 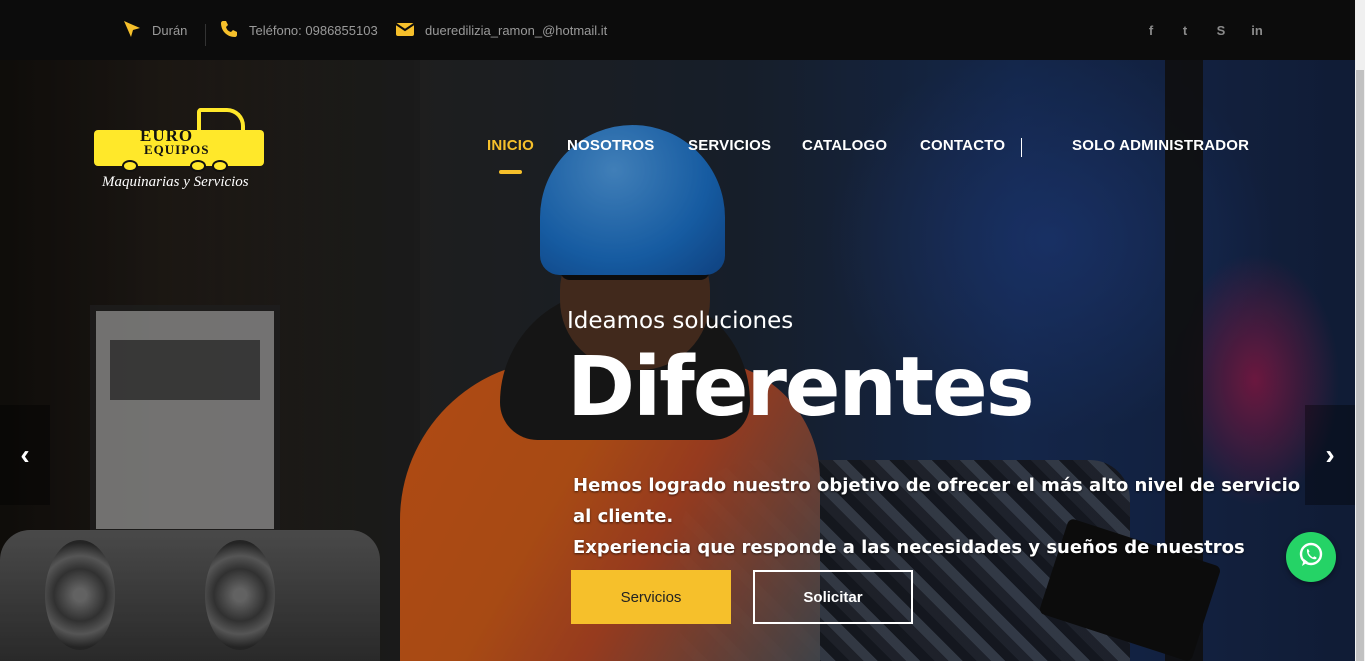 What do you see at coordinates (1185, 30) in the screenshot?
I see `twitter-icon: t` at bounding box center [1185, 30].